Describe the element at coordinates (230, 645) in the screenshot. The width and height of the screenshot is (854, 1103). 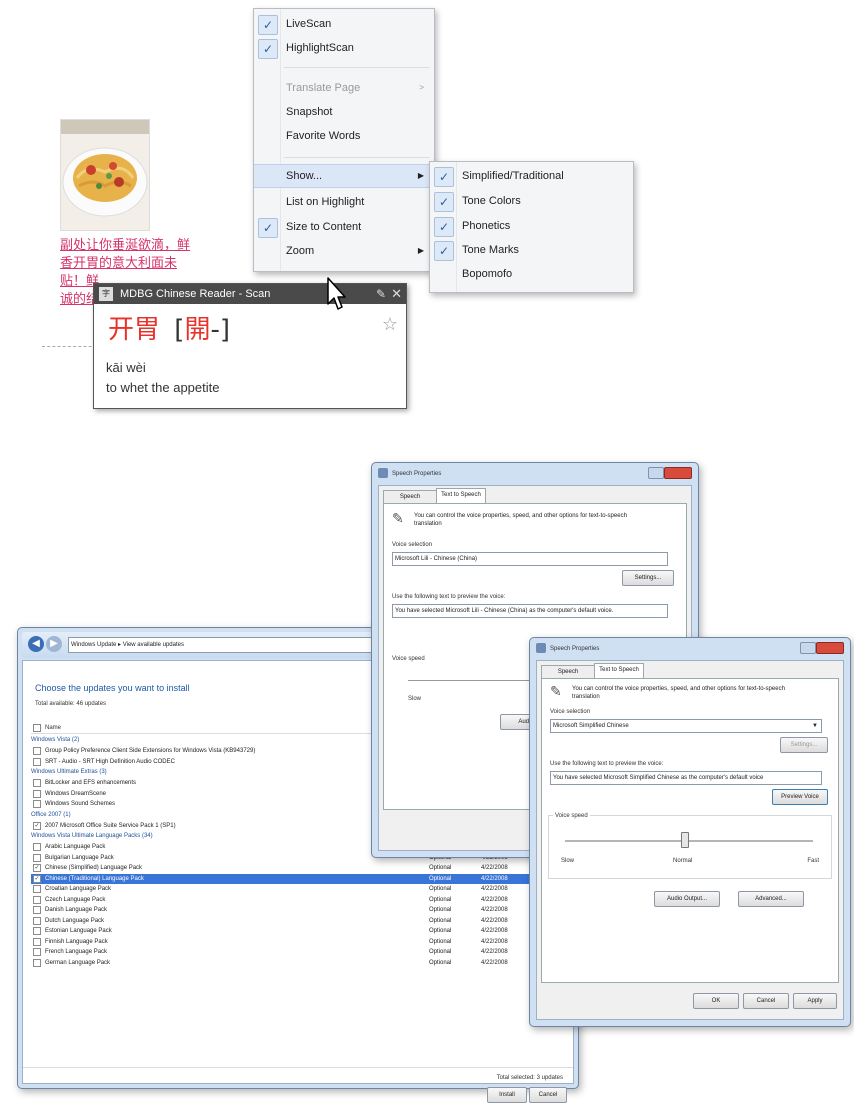
I see `address-bar: Windows Update ▸ View available updates` at that location.